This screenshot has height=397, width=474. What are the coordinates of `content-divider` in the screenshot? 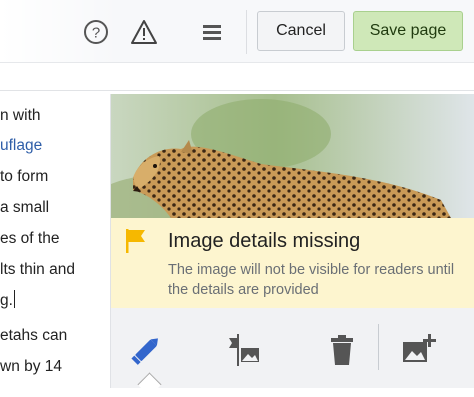 It's located at (237, 90).